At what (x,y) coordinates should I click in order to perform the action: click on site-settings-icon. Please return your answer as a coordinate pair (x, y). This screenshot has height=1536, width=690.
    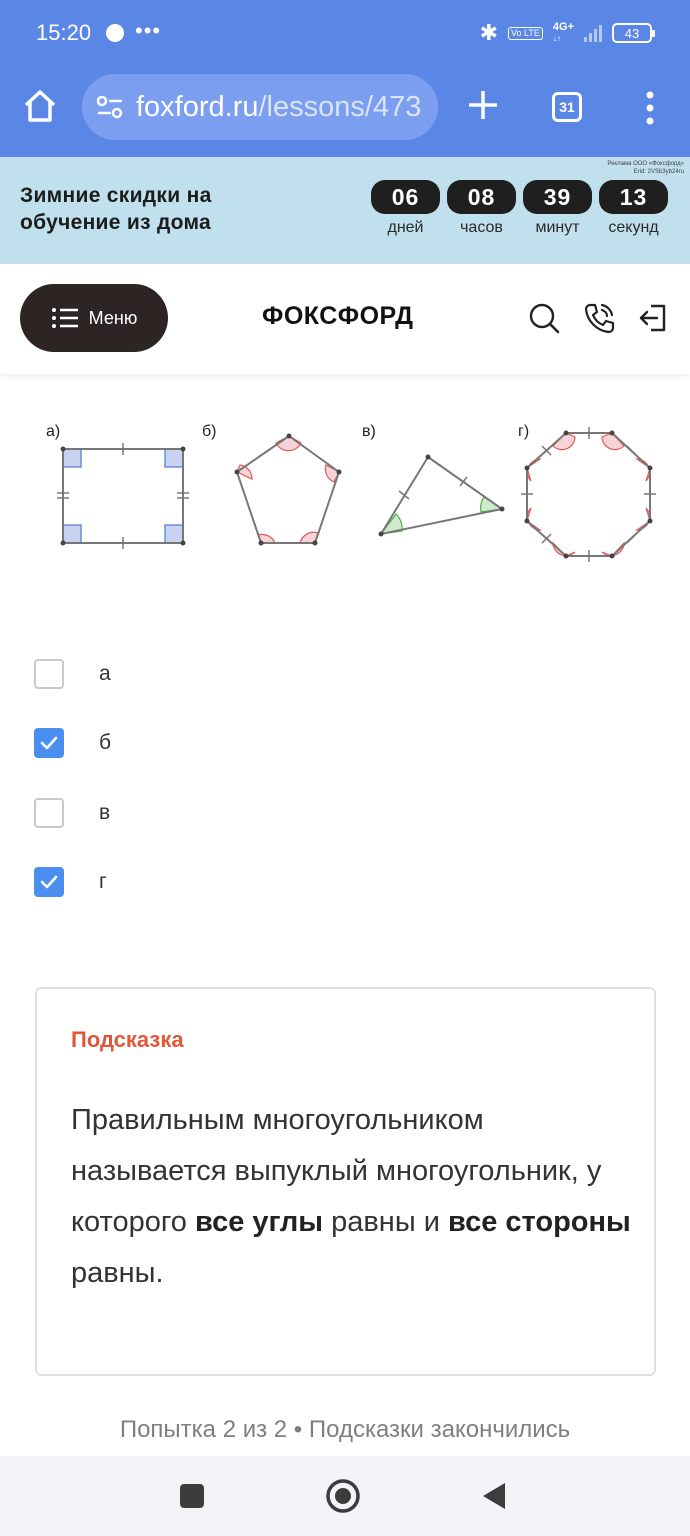
    Looking at the image, I should click on (110, 107).